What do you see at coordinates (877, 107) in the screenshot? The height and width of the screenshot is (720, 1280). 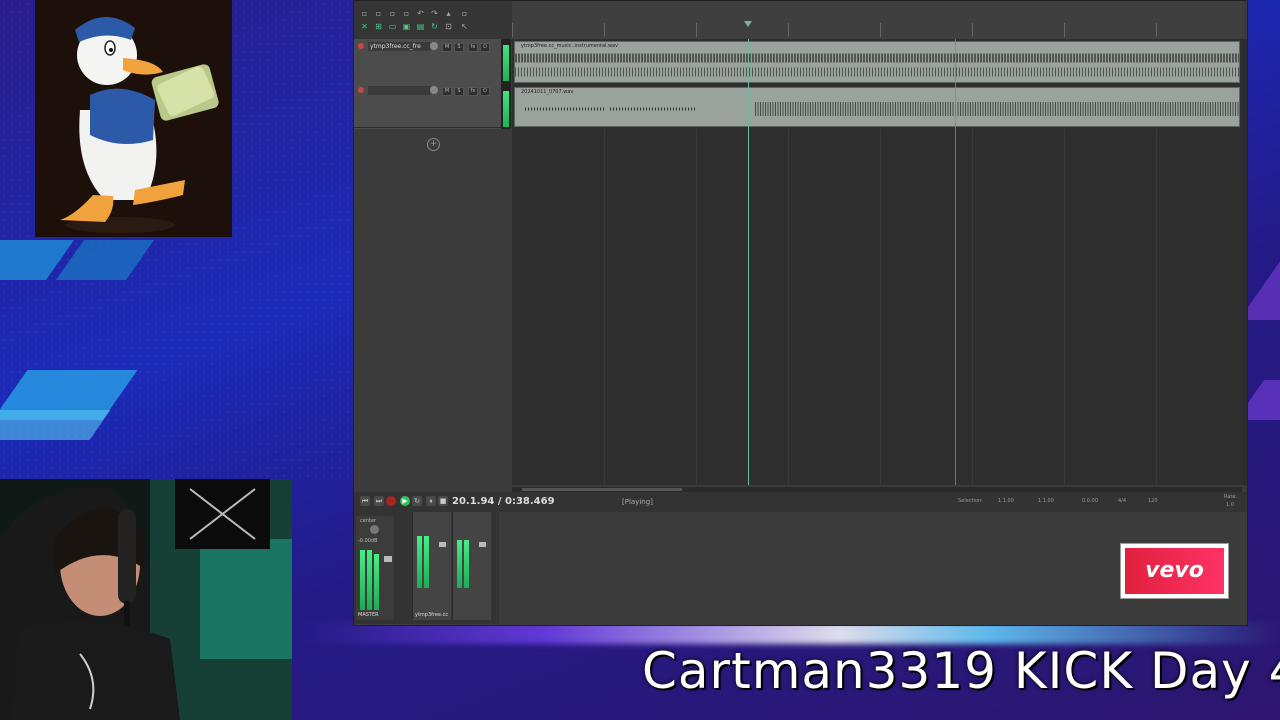 I see `audio-clip: 20241011_0707.wav` at bounding box center [877, 107].